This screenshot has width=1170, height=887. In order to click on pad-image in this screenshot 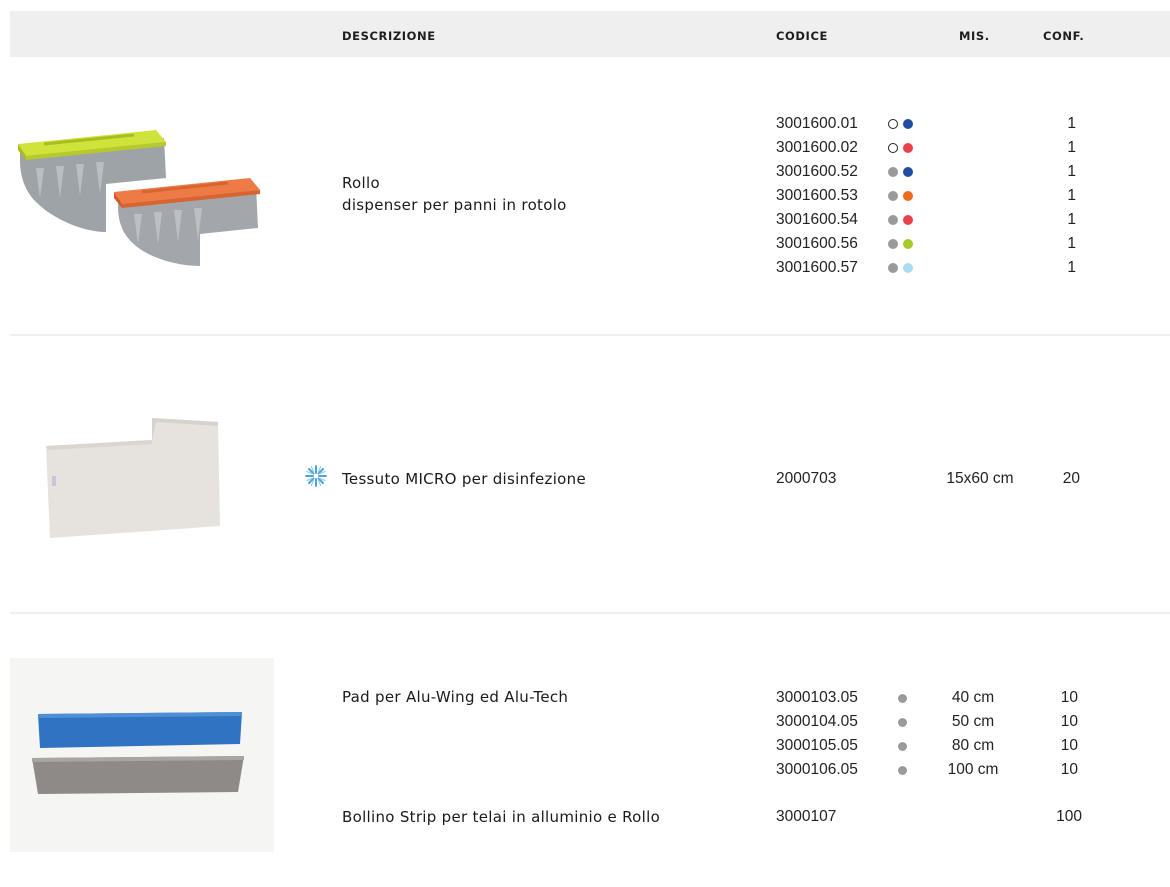, I will do `click(142, 755)`.